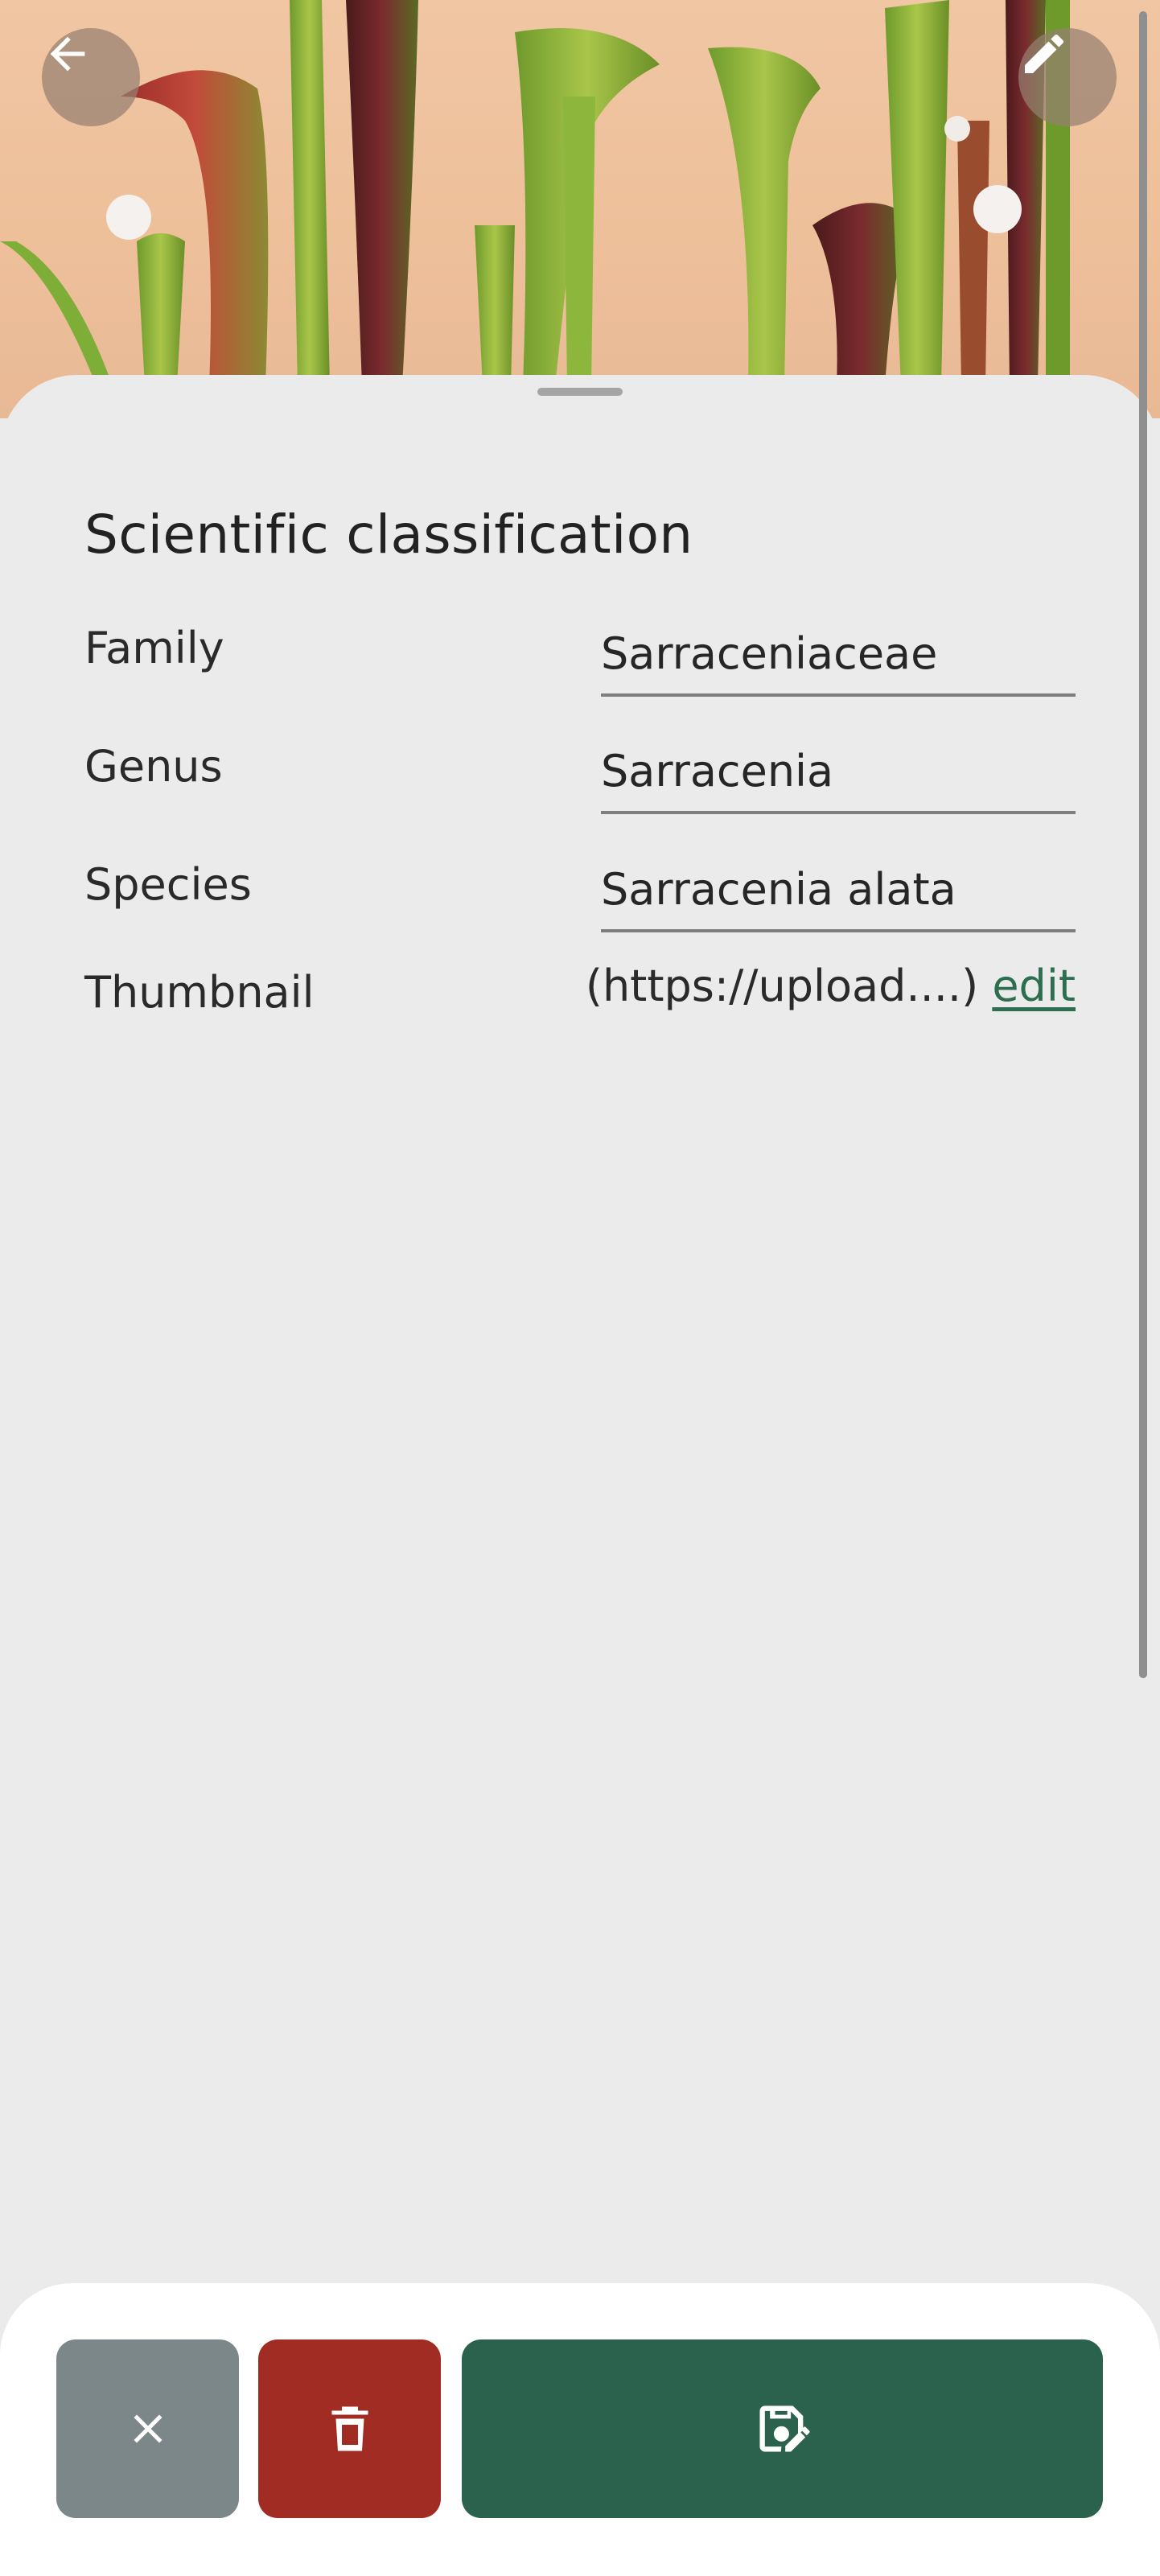 The height and width of the screenshot is (2576, 1160). I want to click on close-icon, so click(148, 2428).